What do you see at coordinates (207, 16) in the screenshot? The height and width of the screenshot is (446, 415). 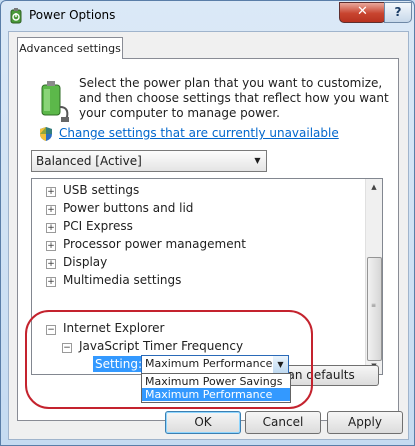 I see `title-bar: Power Options ✕ ?` at bounding box center [207, 16].